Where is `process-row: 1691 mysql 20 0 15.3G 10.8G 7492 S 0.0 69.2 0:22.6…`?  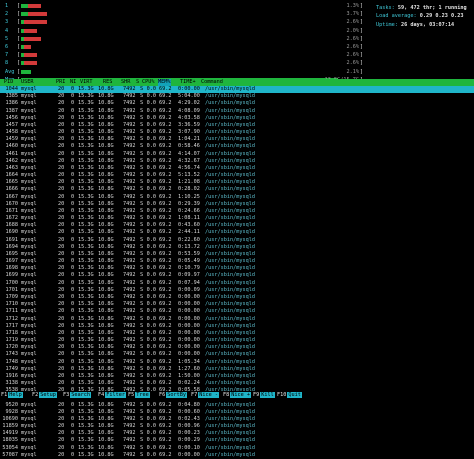
process-row: 1691 mysql 20 0 15.3G 10.8G 7492 S 0.0 69.2 0:22.6… is located at coordinates (237, 240).